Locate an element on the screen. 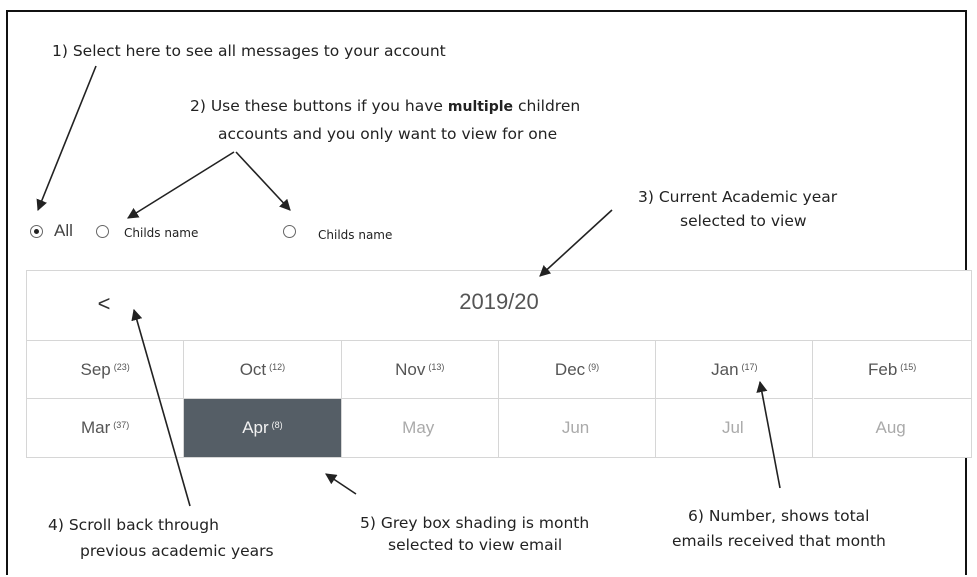 The height and width of the screenshot is (577, 977). month-name: Nov is located at coordinates (410, 369).